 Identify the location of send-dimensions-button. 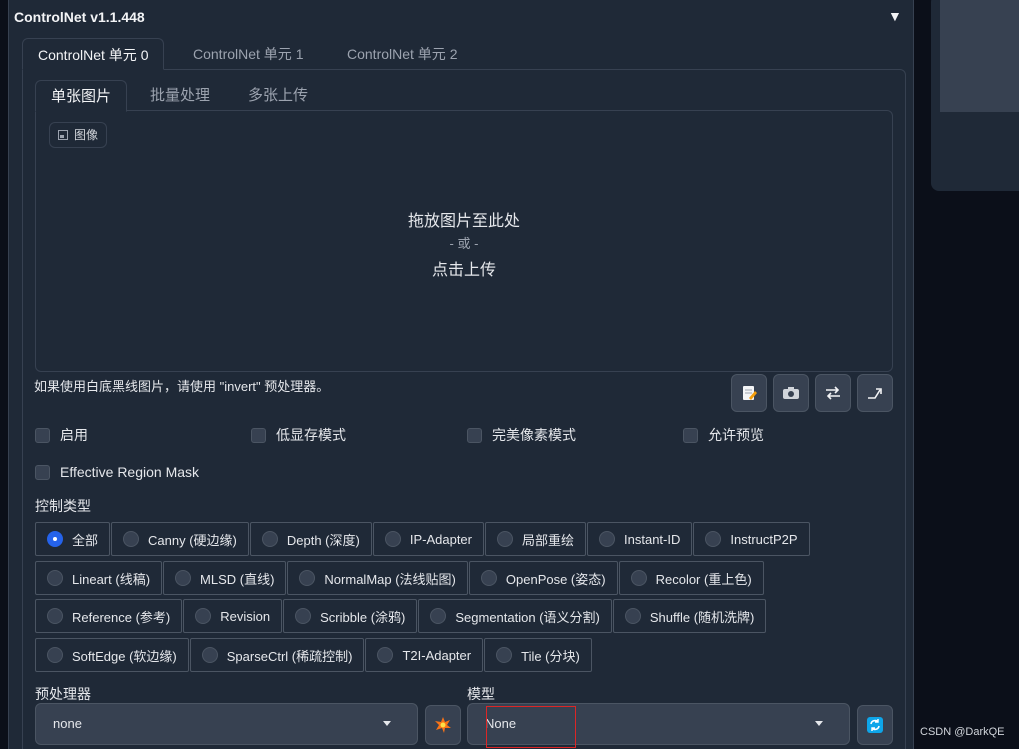
(875, 393).